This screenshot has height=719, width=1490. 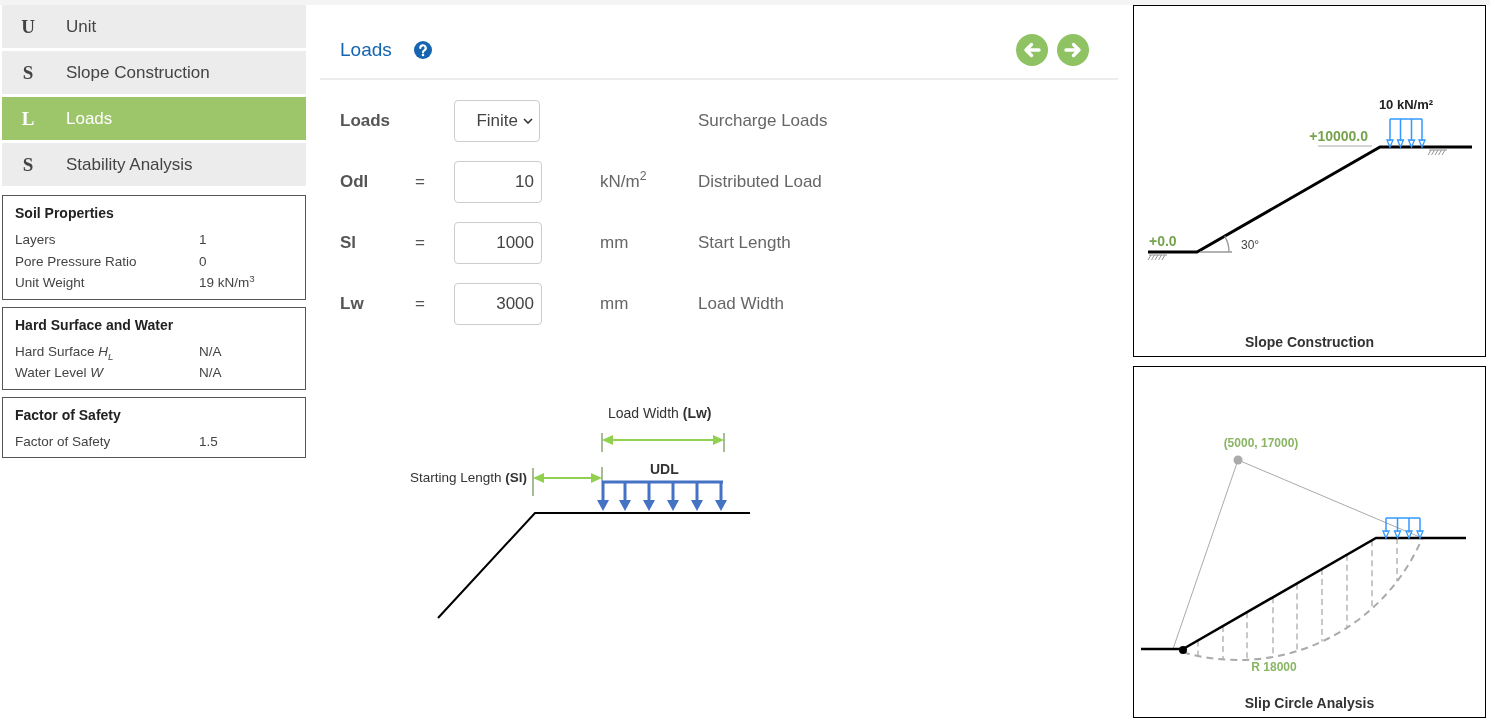 What do you see at coordinates (1261, 443) in the screenshot?
I see `center-coordinates-label: (5000, 17000)` at bounding box center [1261, 443].